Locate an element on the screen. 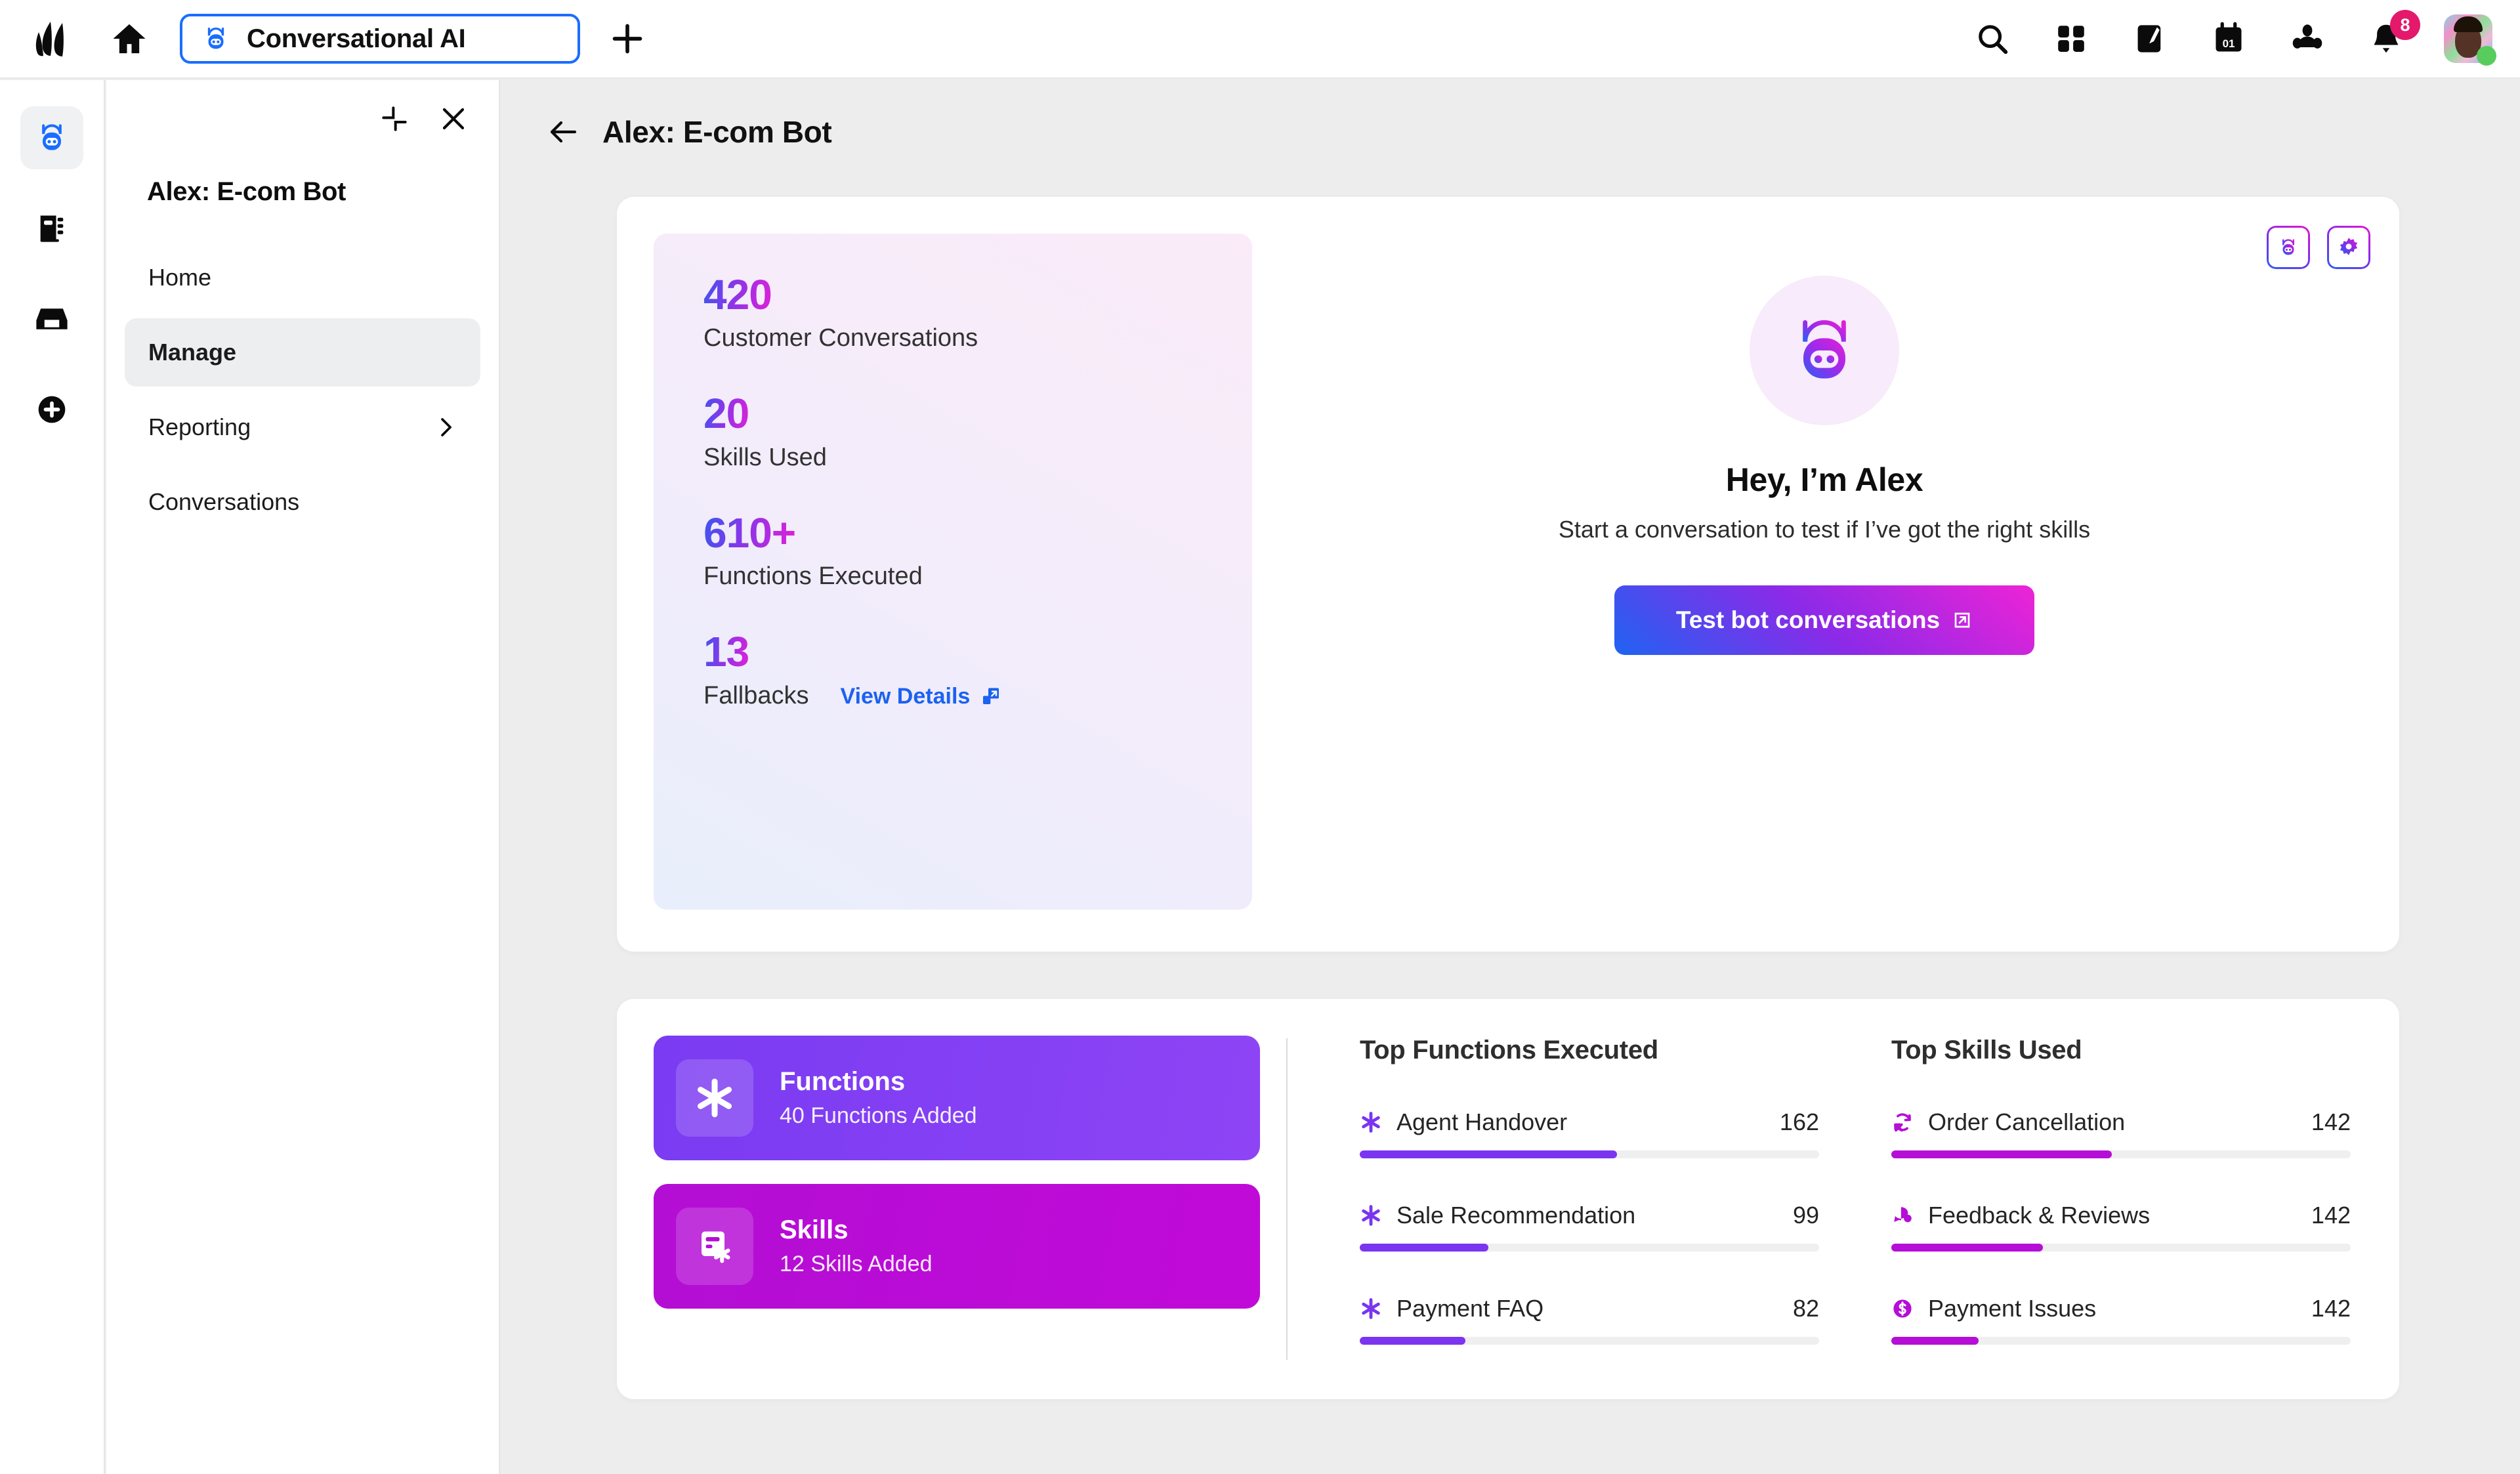  rail-item-notebook is located at coordinates (51, 228).